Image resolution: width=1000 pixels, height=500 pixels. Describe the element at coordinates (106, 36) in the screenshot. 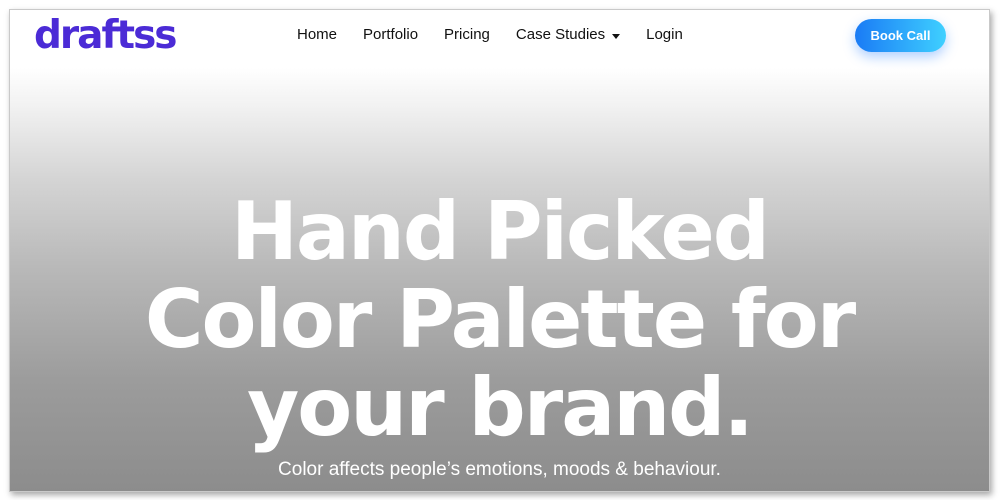

I see `logo: draftss` at that location.